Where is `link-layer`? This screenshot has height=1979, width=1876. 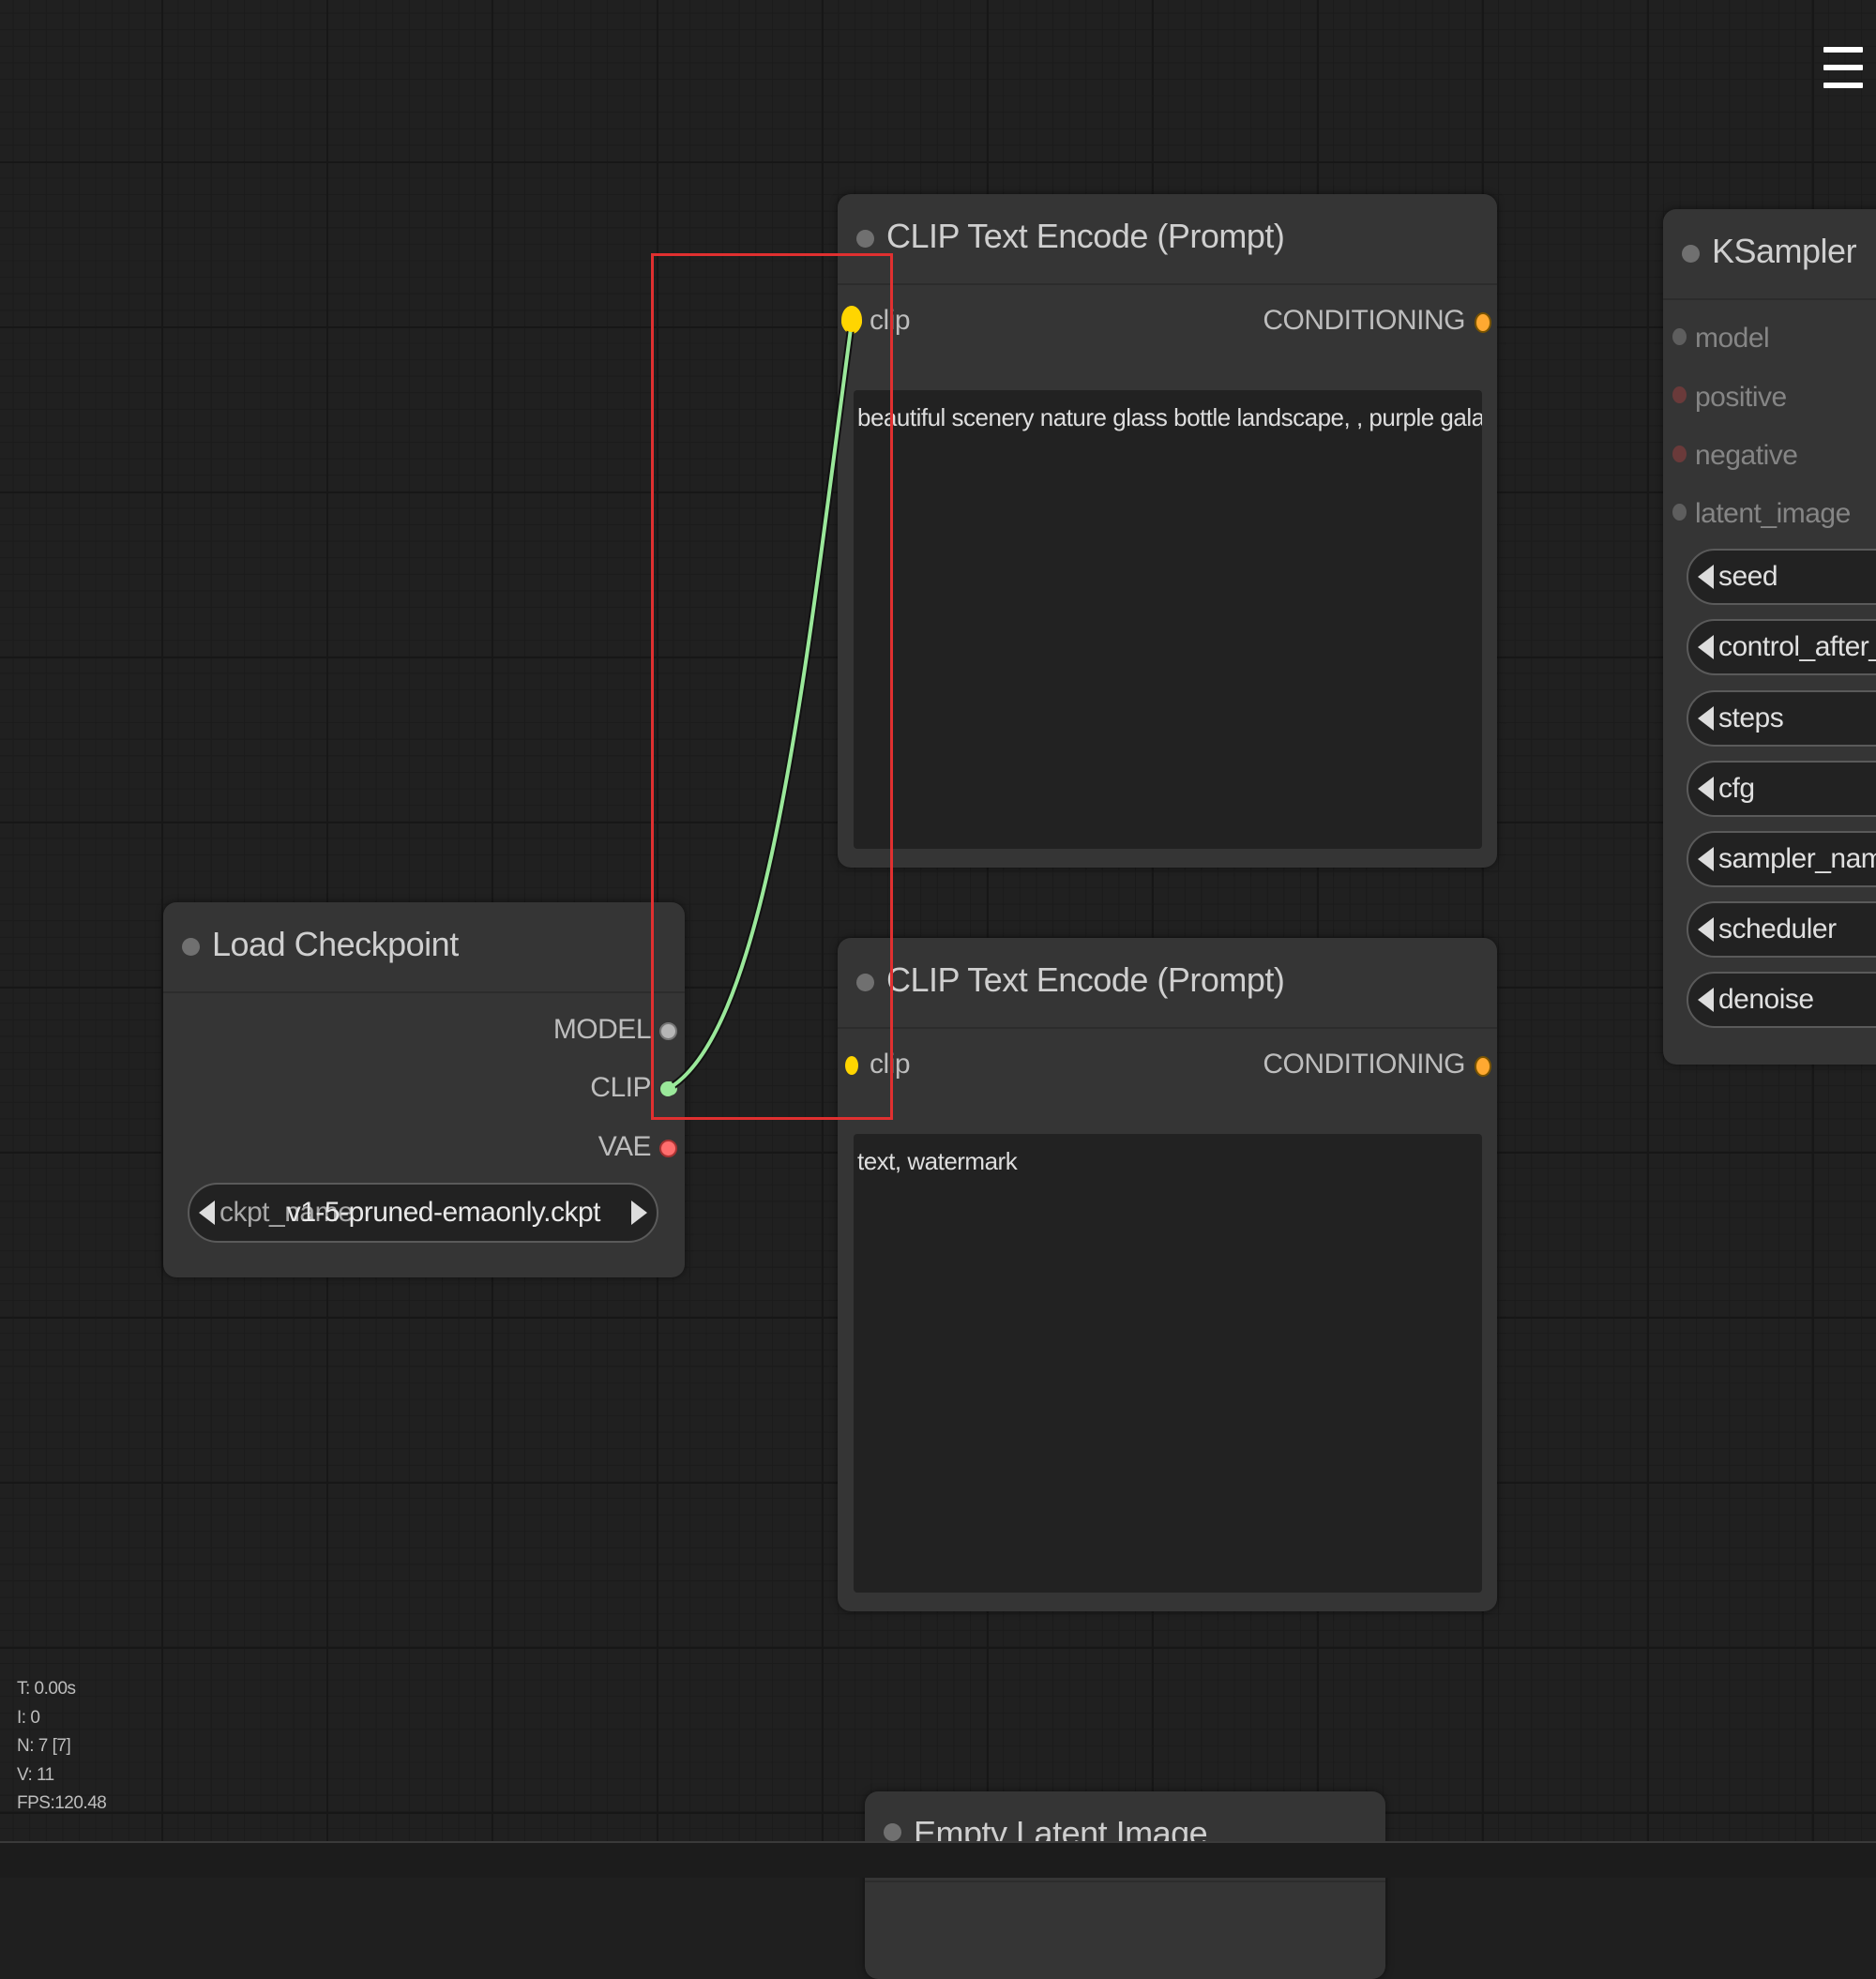
link-layer is located at coordinates (761, 703).